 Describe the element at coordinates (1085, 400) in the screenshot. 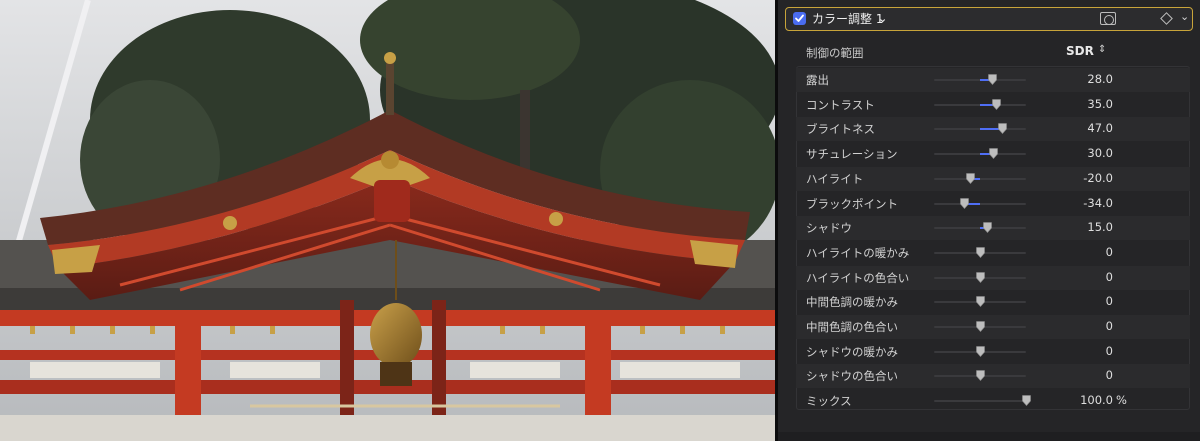

I see `param-value: 100.0` at that location.